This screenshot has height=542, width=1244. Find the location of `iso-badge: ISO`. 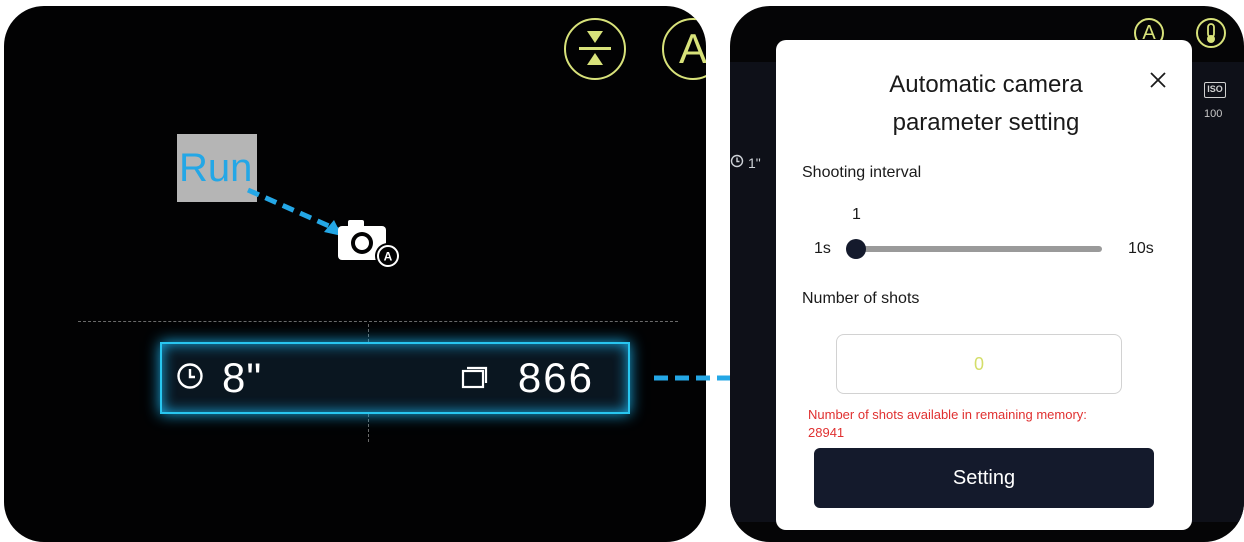

iso-badge: ISO is located at coordinates (1215, 90).